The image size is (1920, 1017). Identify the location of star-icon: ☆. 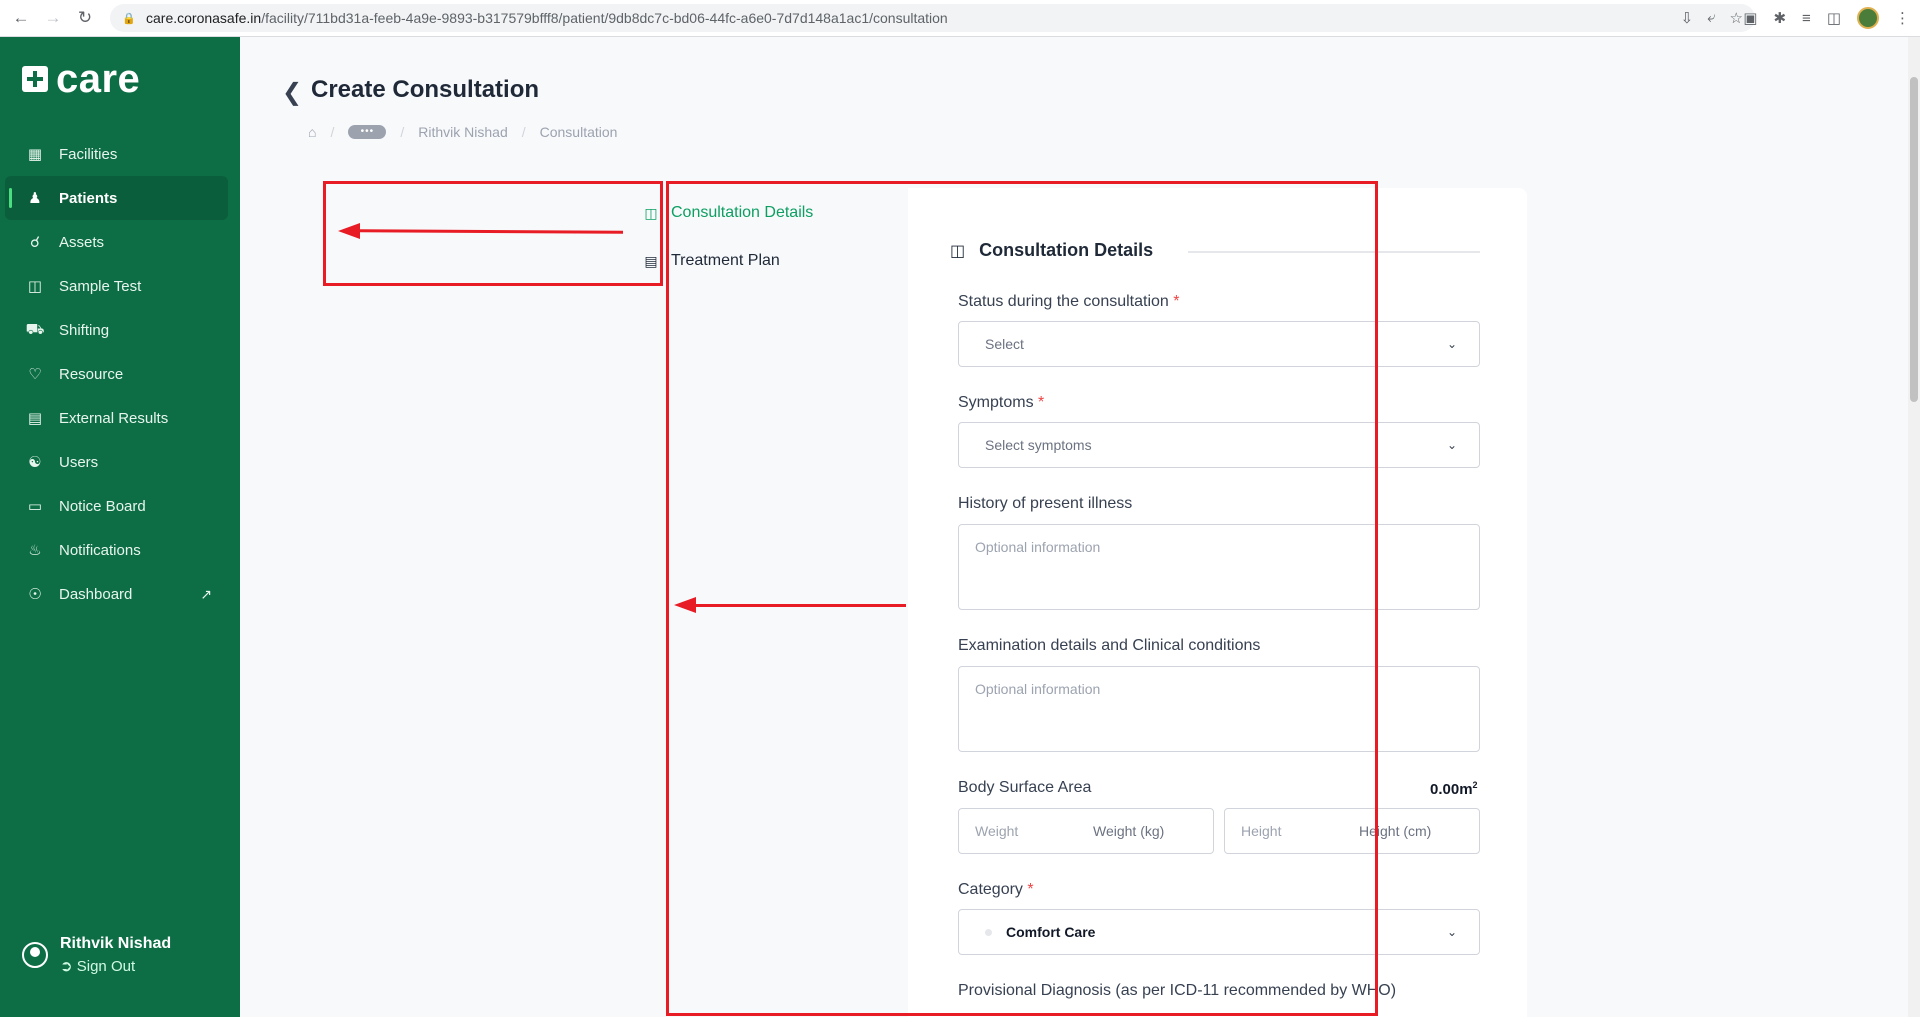
(1736, 18).